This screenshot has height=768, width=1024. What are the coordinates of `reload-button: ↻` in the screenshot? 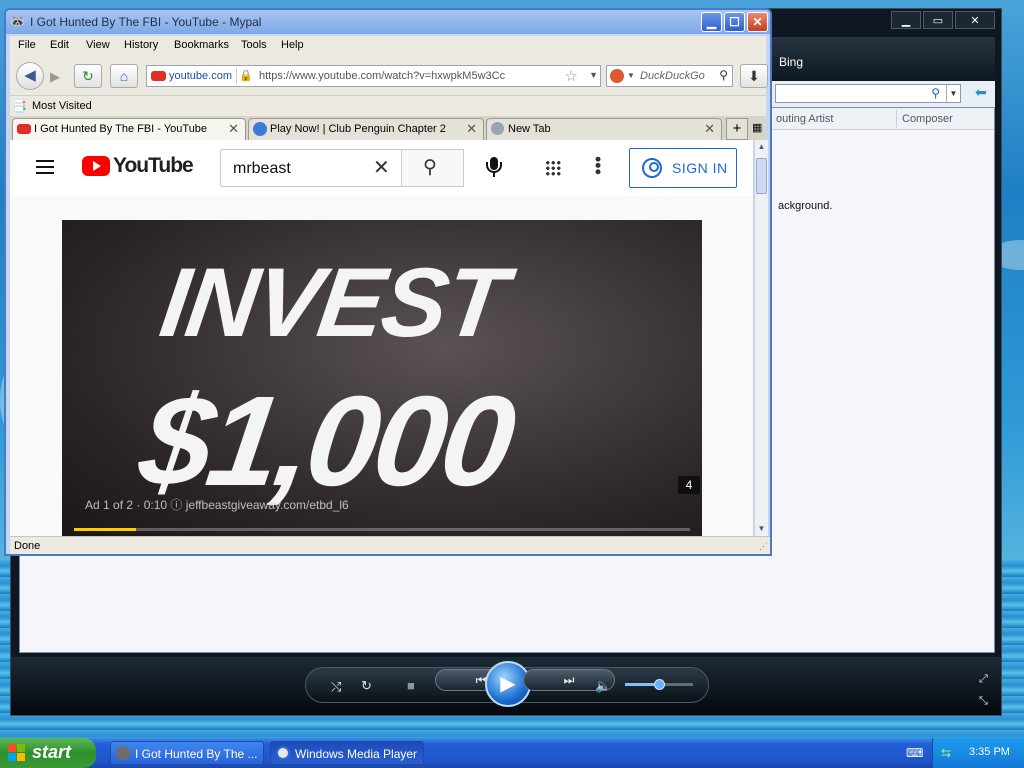 It's located at (88, 76).